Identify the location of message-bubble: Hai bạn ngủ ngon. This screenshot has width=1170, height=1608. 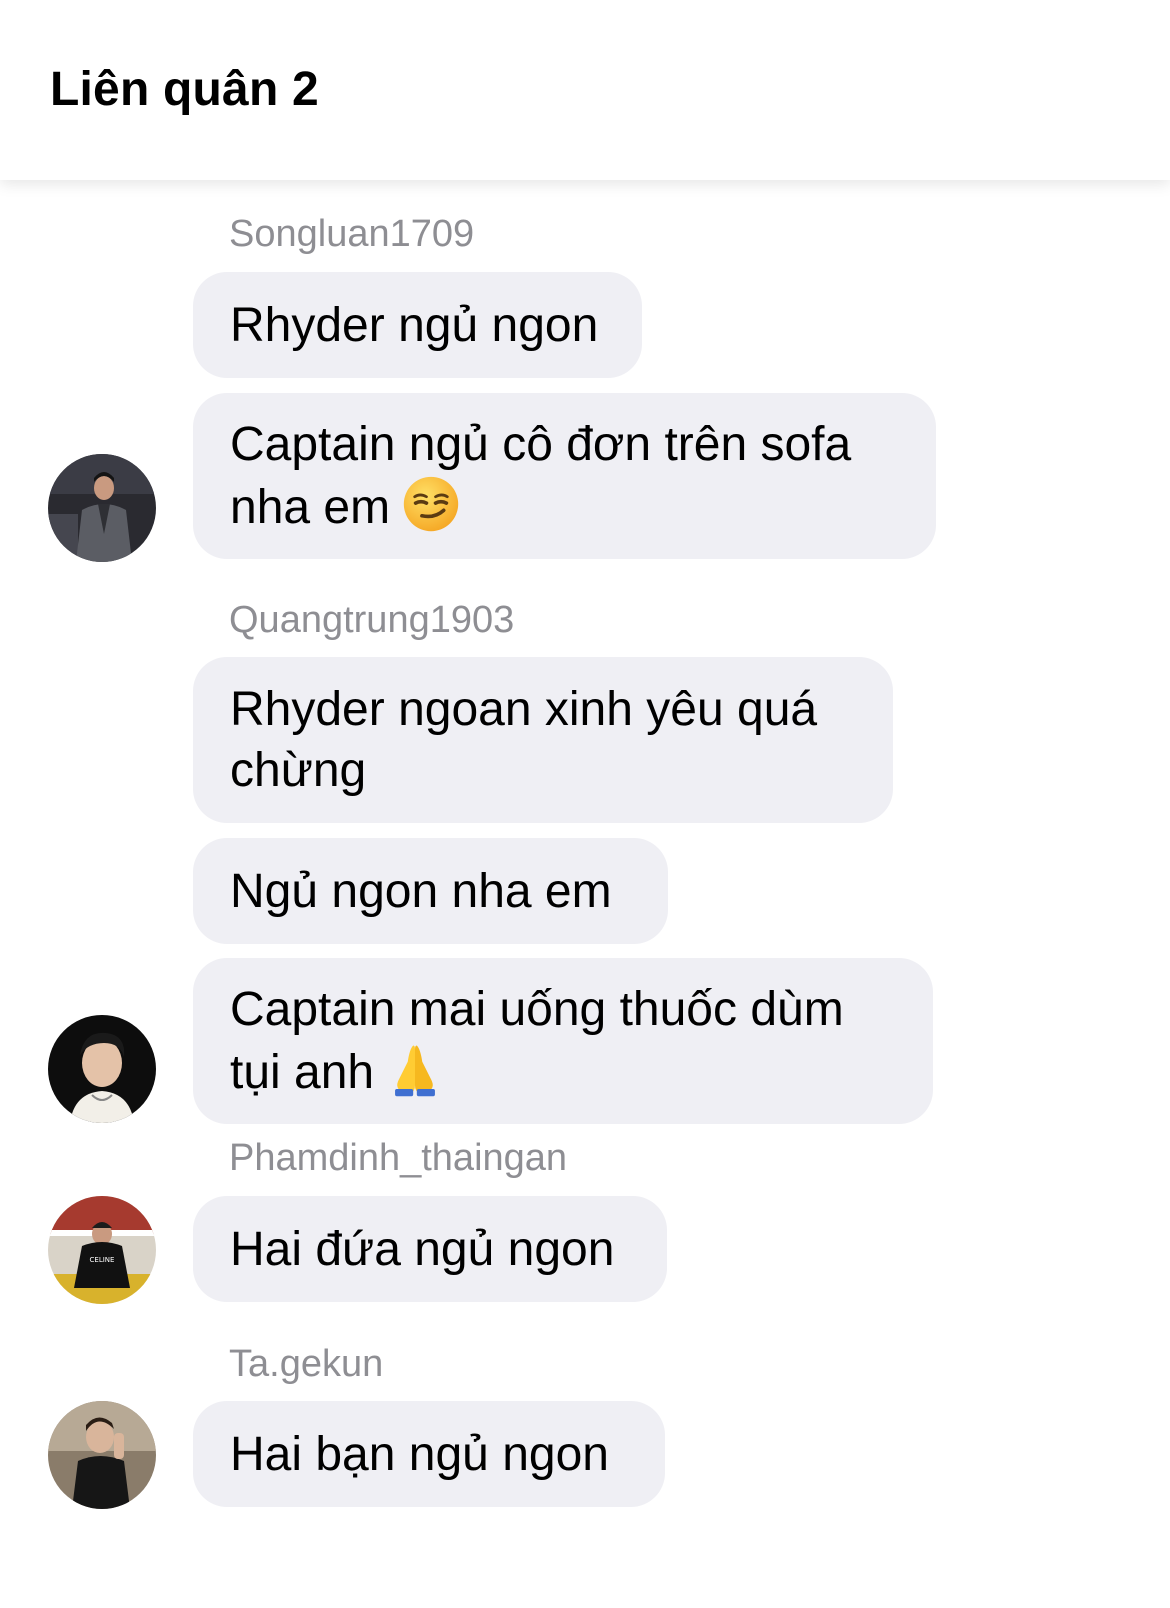
(429, 1454).